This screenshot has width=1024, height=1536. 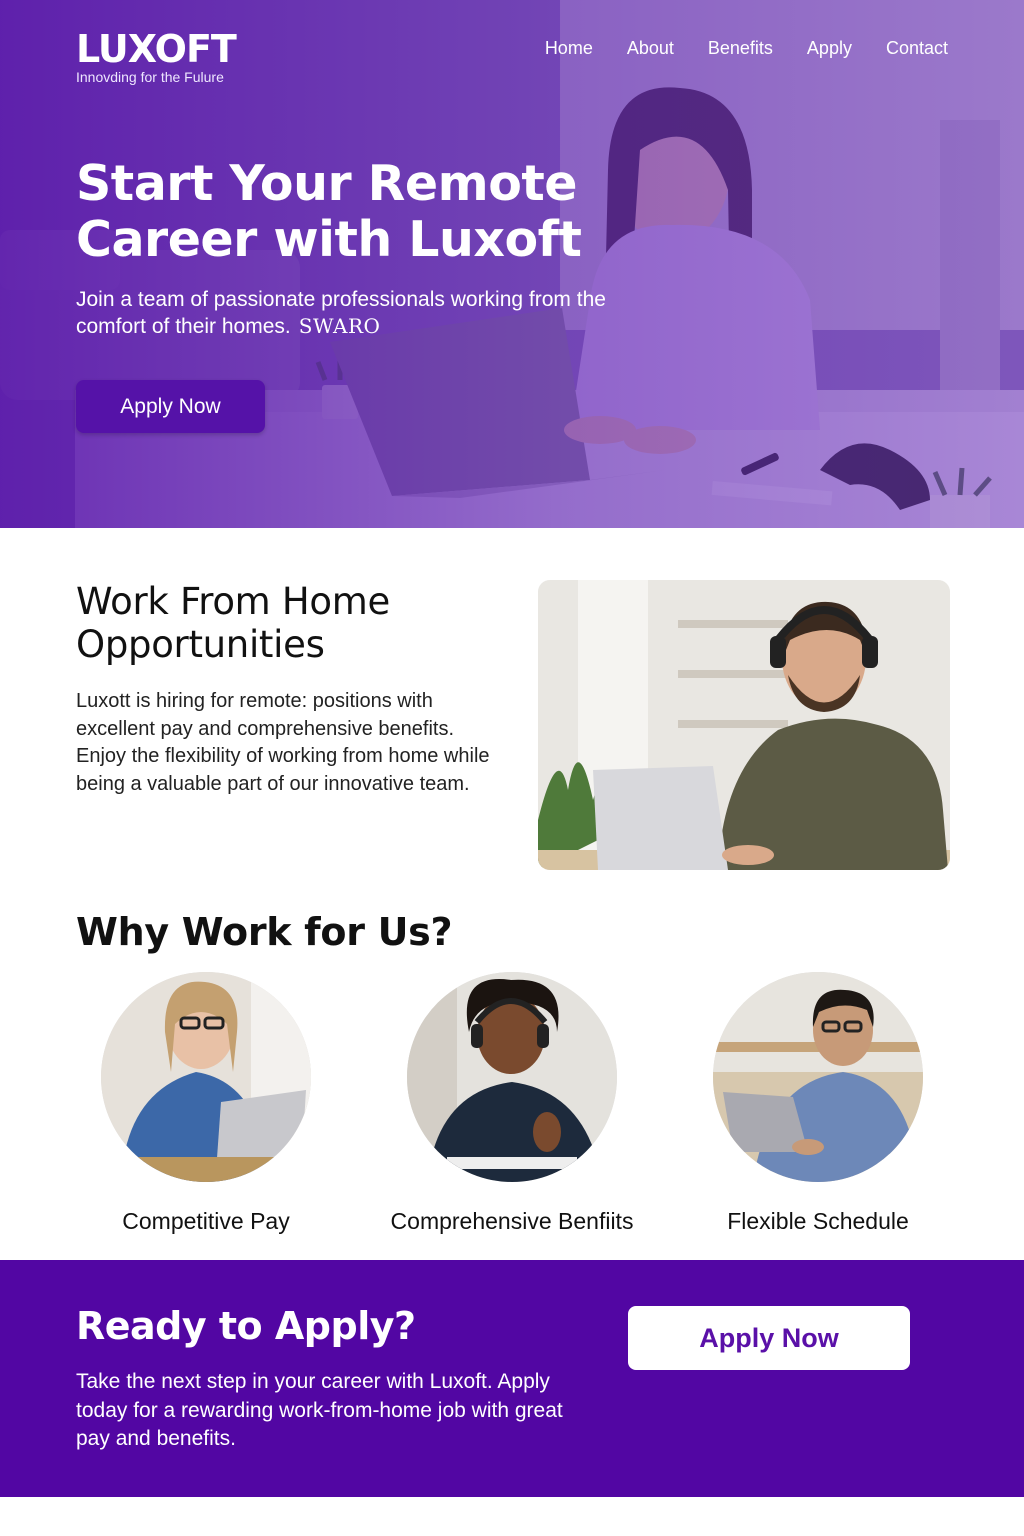 I want to click on nav-benefits: Benefits, so click(x=740, y=48).